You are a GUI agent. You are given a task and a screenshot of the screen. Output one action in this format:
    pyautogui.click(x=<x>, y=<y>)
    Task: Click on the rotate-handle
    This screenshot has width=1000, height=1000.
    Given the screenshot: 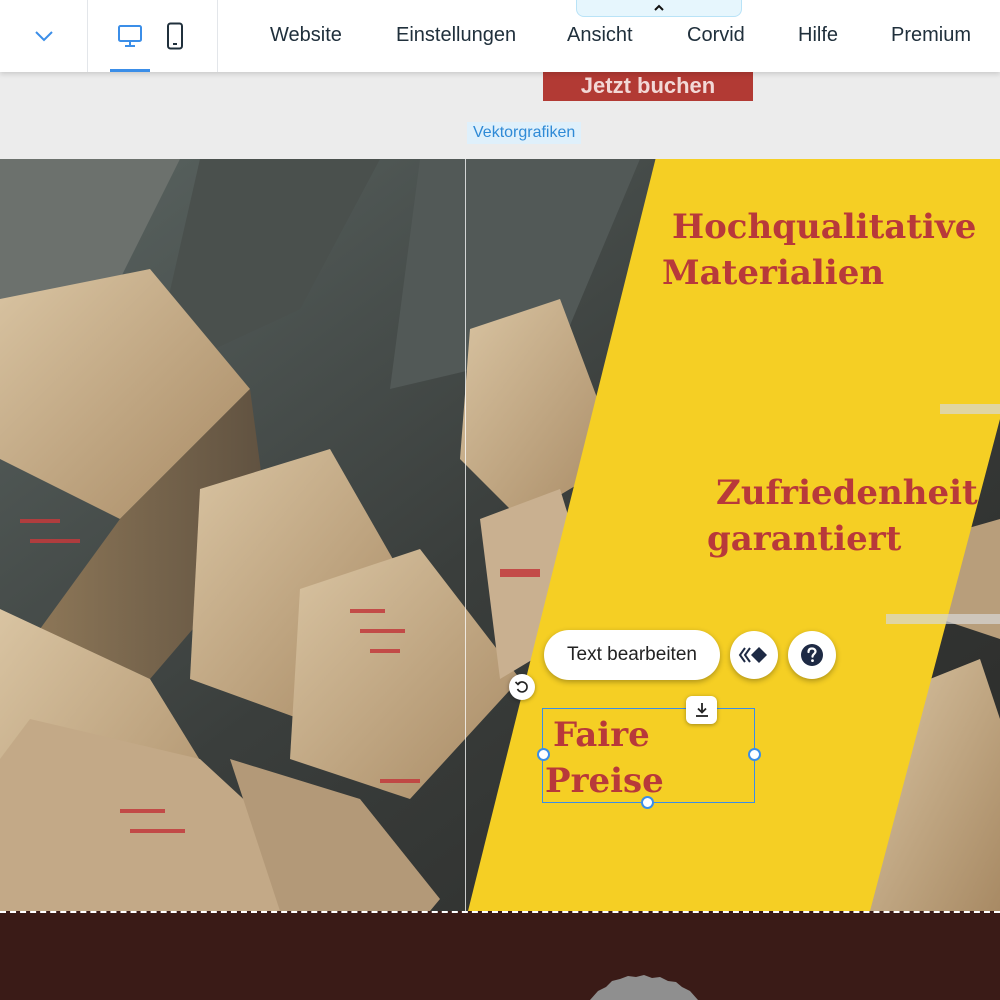 What is the action you would take?
    pyautogui.click(x=522, y=687)
    